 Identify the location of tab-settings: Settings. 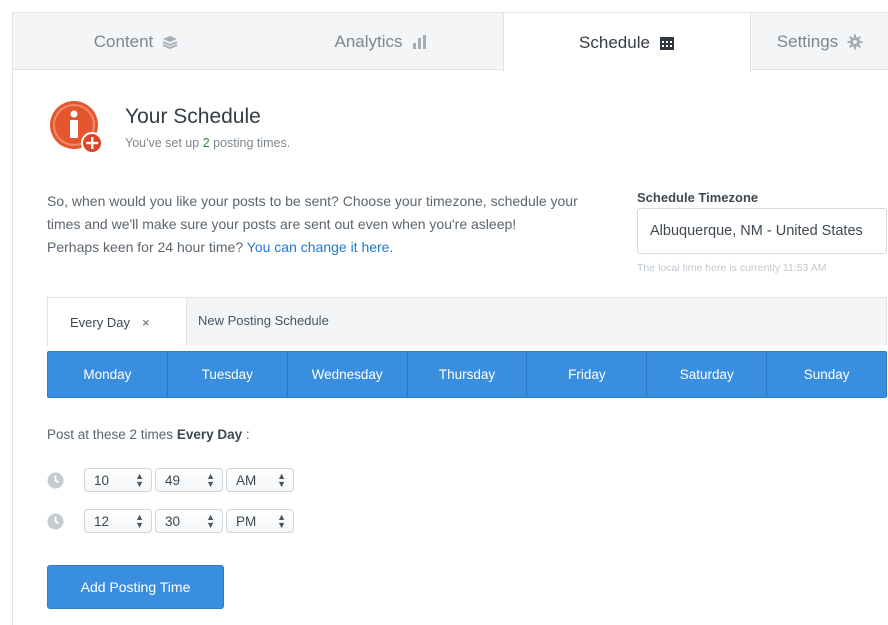
(819, 41).